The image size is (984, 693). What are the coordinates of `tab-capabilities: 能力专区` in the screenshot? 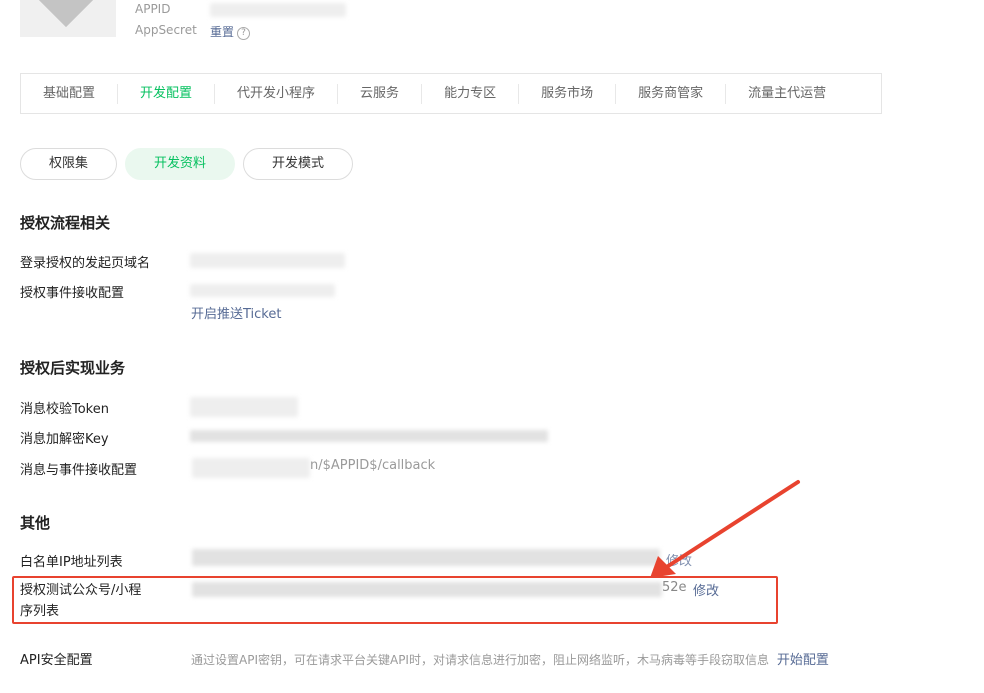 It's located at (471, 93).